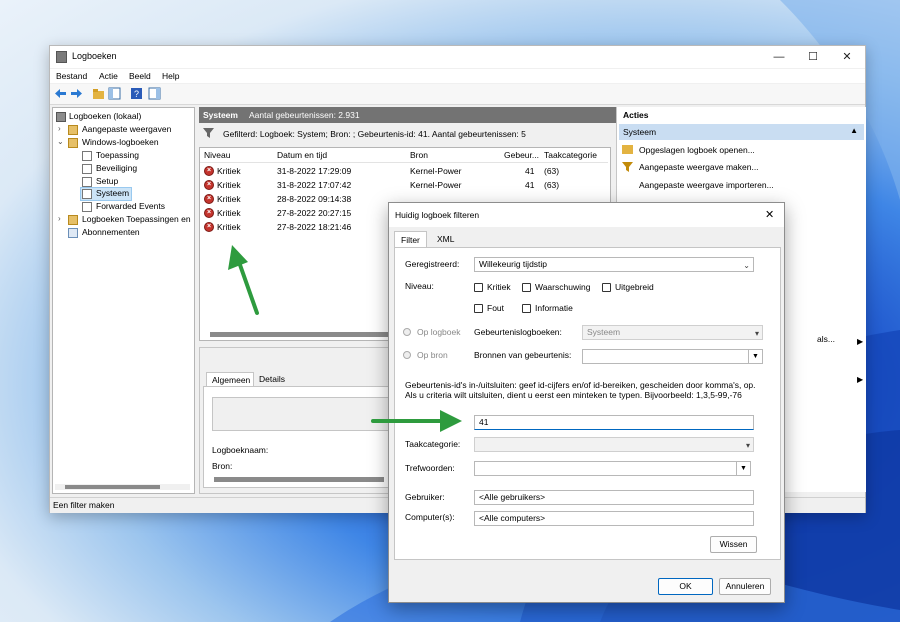 Image resolution: width=900 pixels, height=622 pixels. Describe the element at coordinates (243, 280) in the screenshot. I see `green-arrow-up-icon` at that location.